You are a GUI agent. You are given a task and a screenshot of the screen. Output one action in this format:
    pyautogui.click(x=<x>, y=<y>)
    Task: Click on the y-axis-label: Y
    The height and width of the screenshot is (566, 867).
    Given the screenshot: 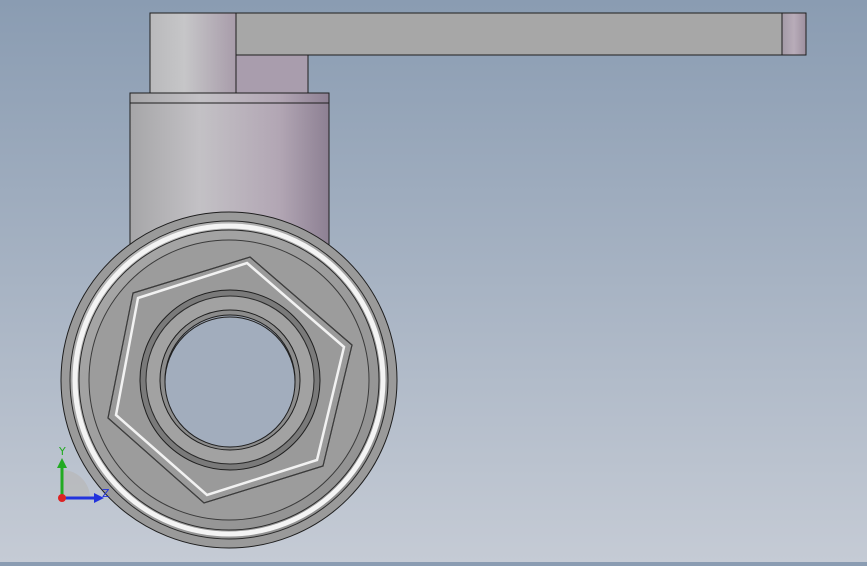 What is the action you would take?
    pyautogui.click(x=62, y=451)
    